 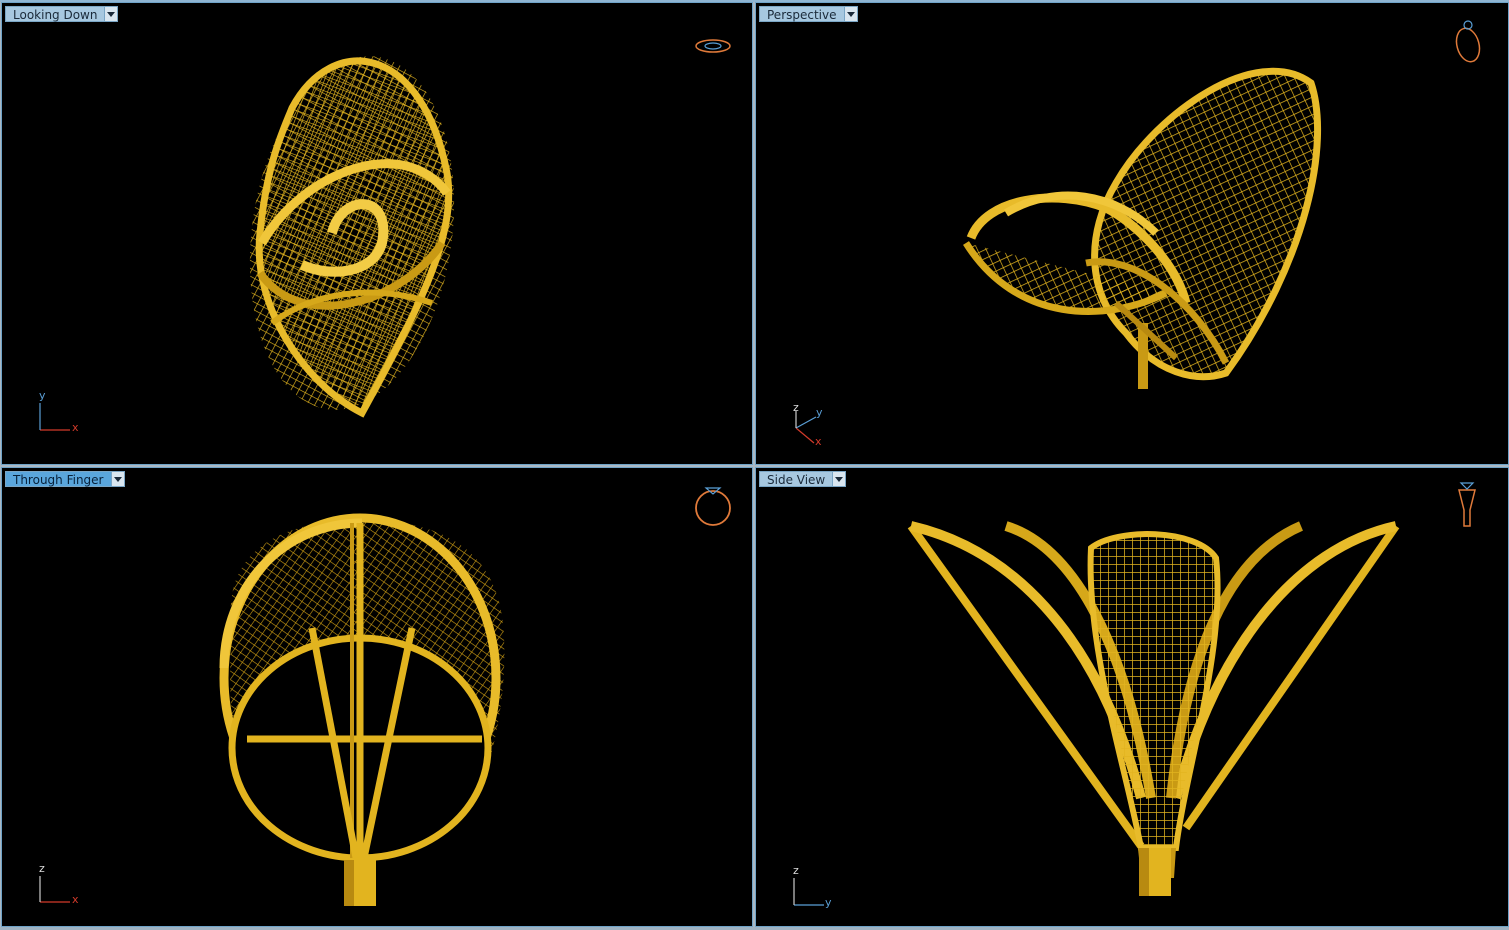 I want to click on viewport-title-menu: Through Finger, so click(x=65, y=479).